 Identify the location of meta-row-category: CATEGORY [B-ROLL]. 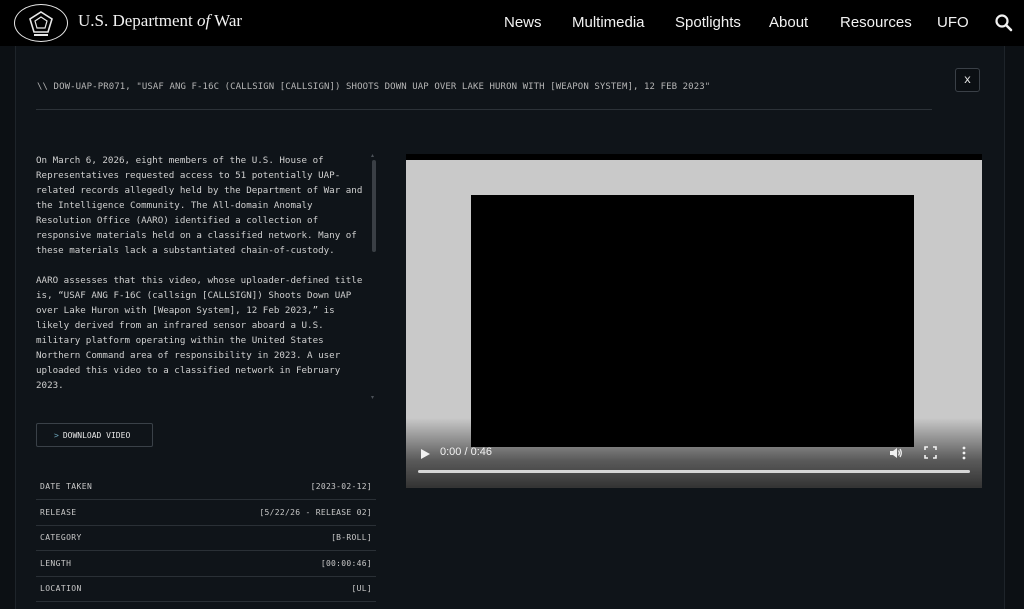
(206, 538).